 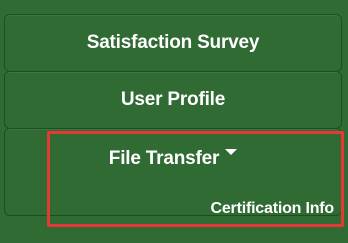 What do you see at coordinates (231, 152) in the screenshot?
I see `caret-down-icon` at bounding box center [231, 152].